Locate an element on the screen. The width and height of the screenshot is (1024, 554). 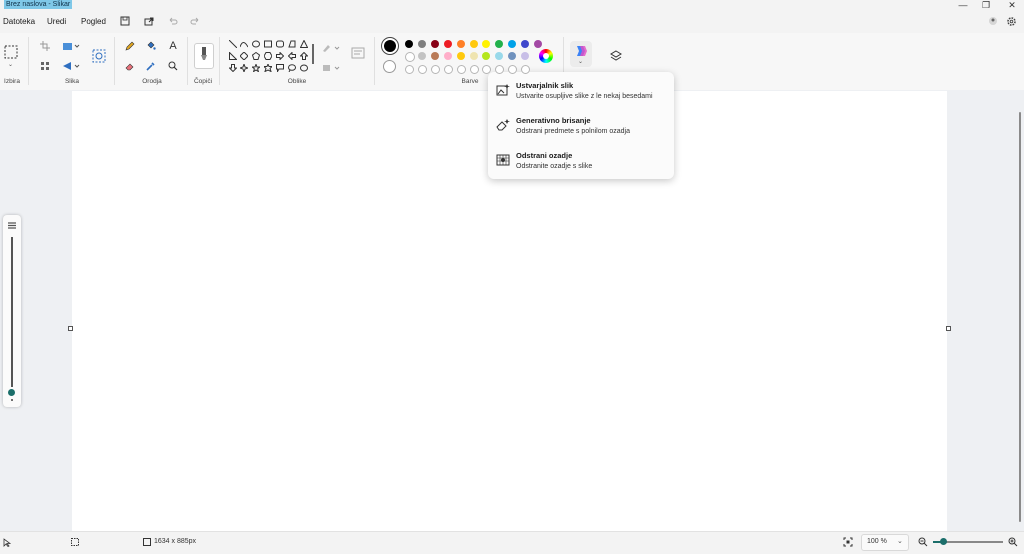
shape-curve is located at coordinates (243, 43).